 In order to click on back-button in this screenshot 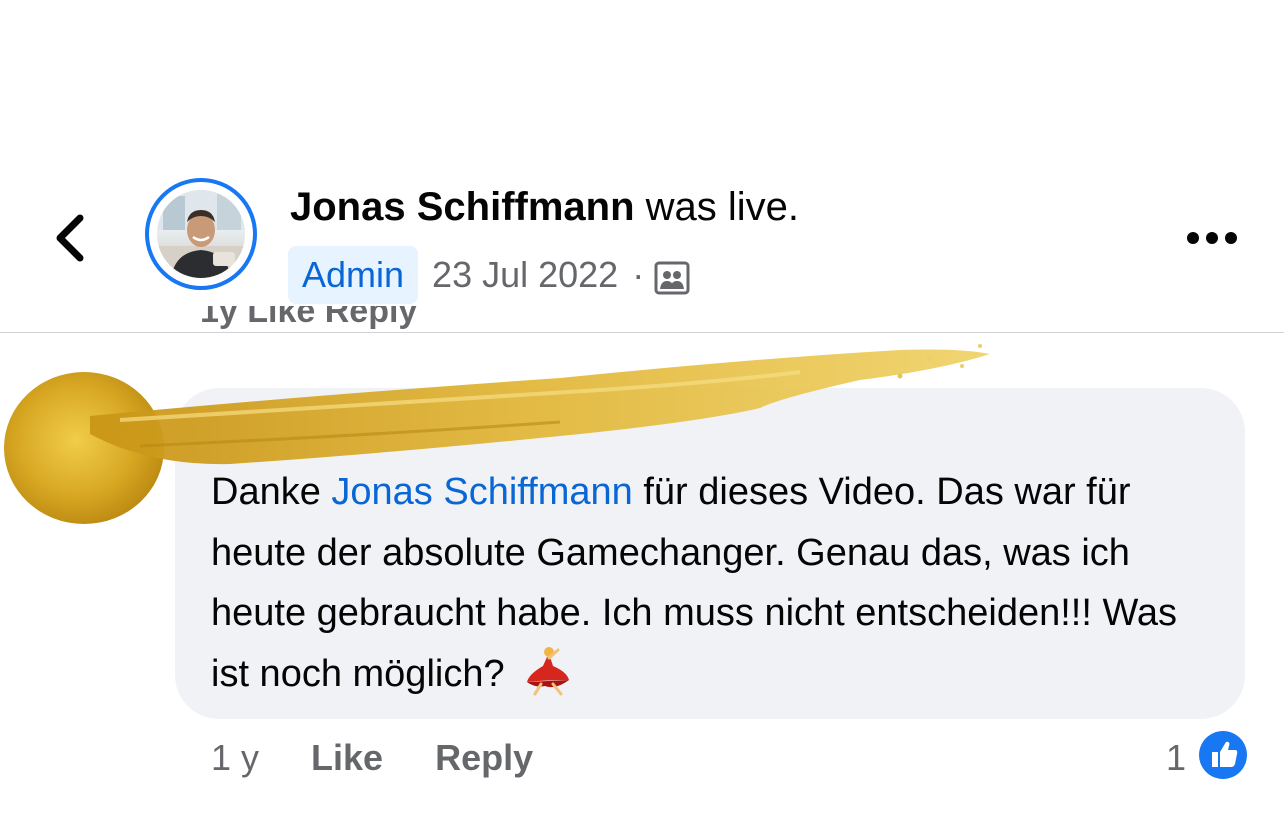, I will do `click(70, 238)`.